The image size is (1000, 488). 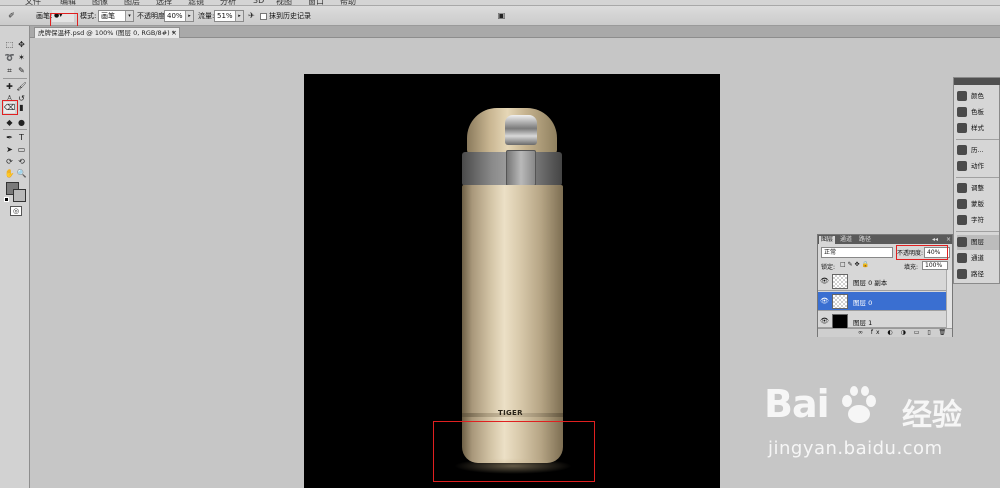 What do you see at coordinates (175, 16) in the screenshot?
I see `opacity-value: 40%` at bounding box center [175, 16].